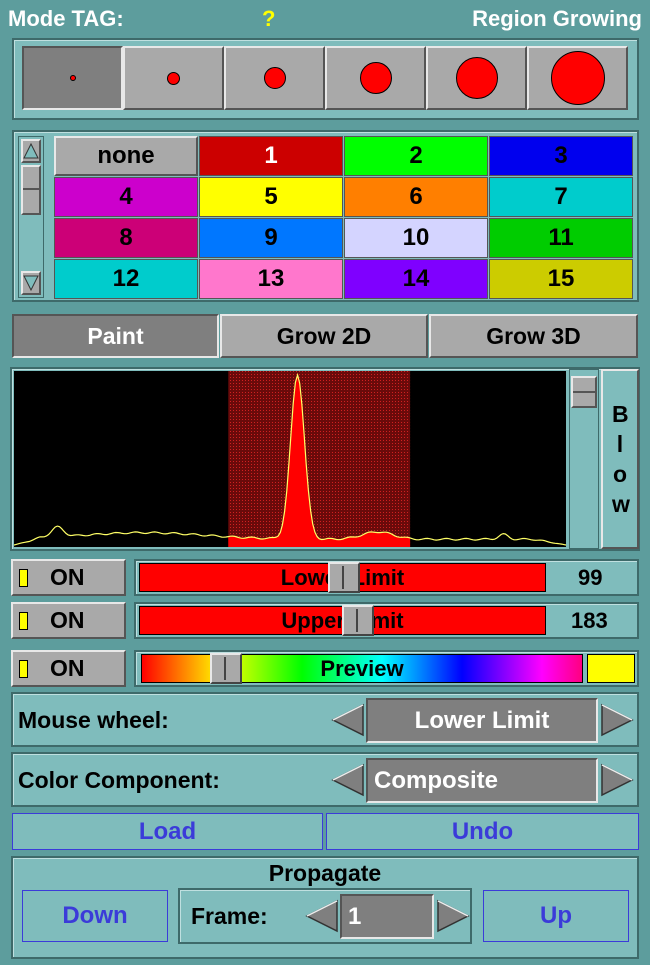 This screenshot has width=650, height=965. What do you see at coordinates (23, 668) in the screenshot?
I see `preview-led` at bounding box center [23, 668].